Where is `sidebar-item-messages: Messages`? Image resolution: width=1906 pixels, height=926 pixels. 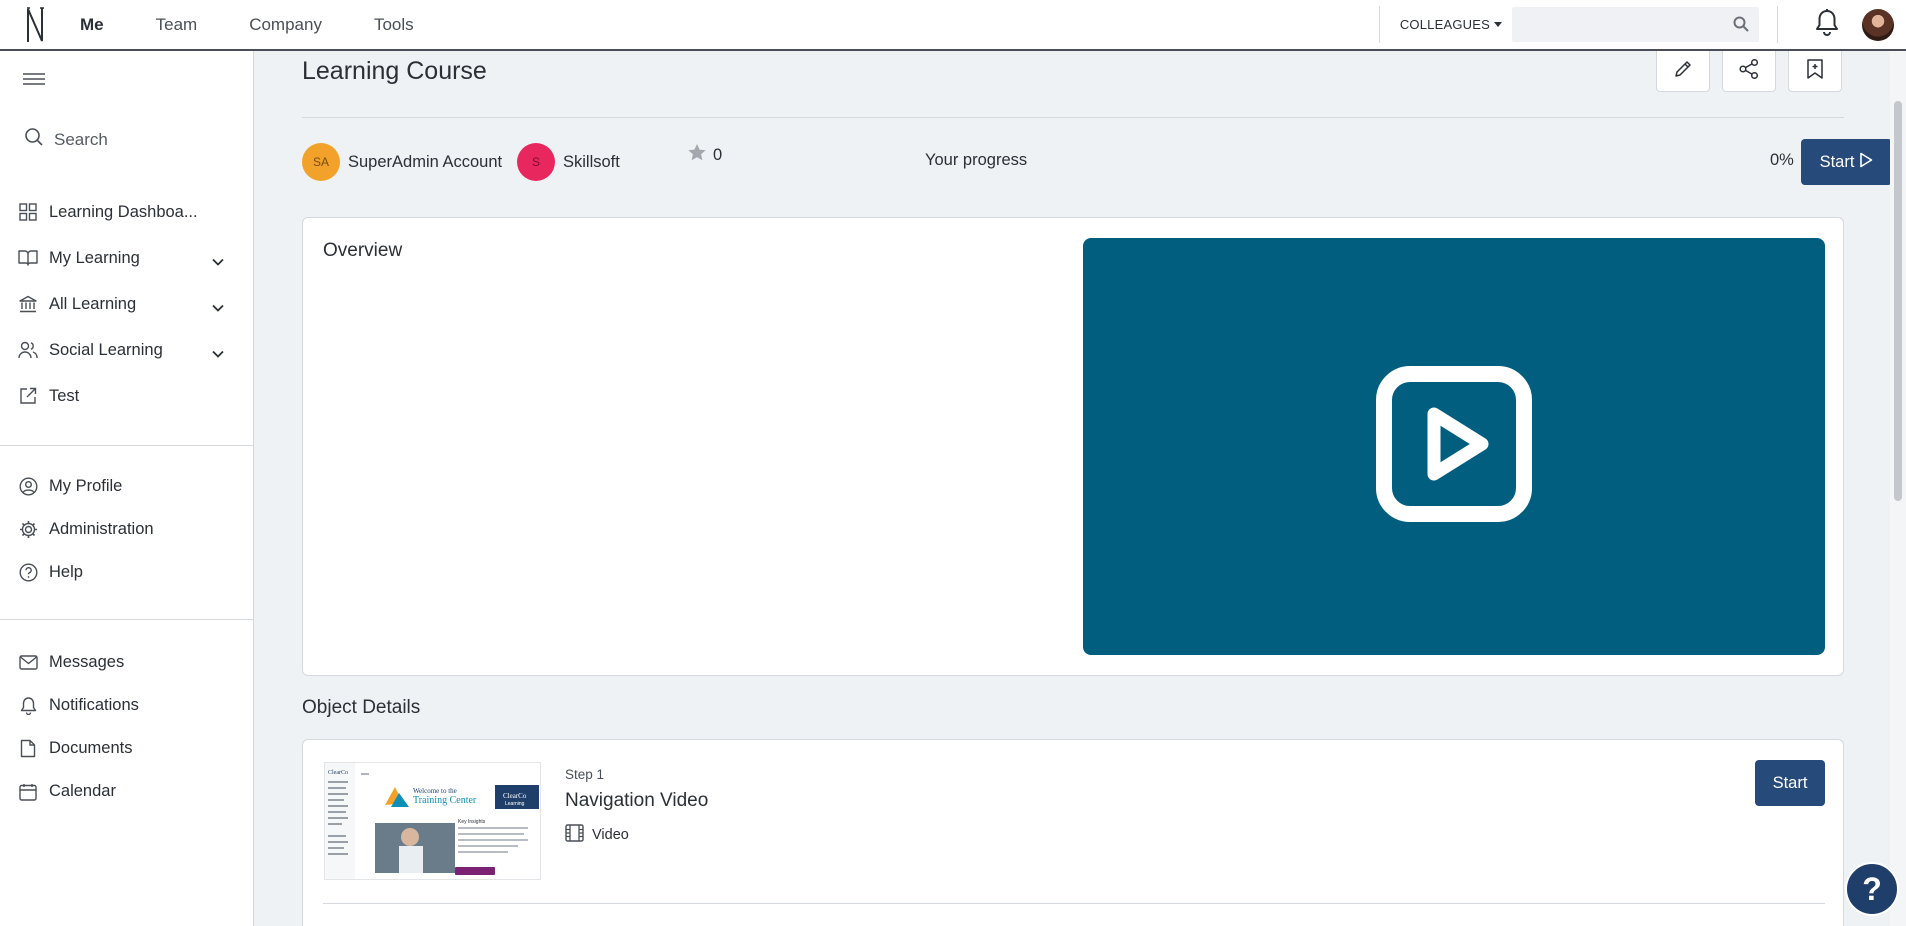 sidebar-item-messages: Messages is located at coordinates (126, 662).